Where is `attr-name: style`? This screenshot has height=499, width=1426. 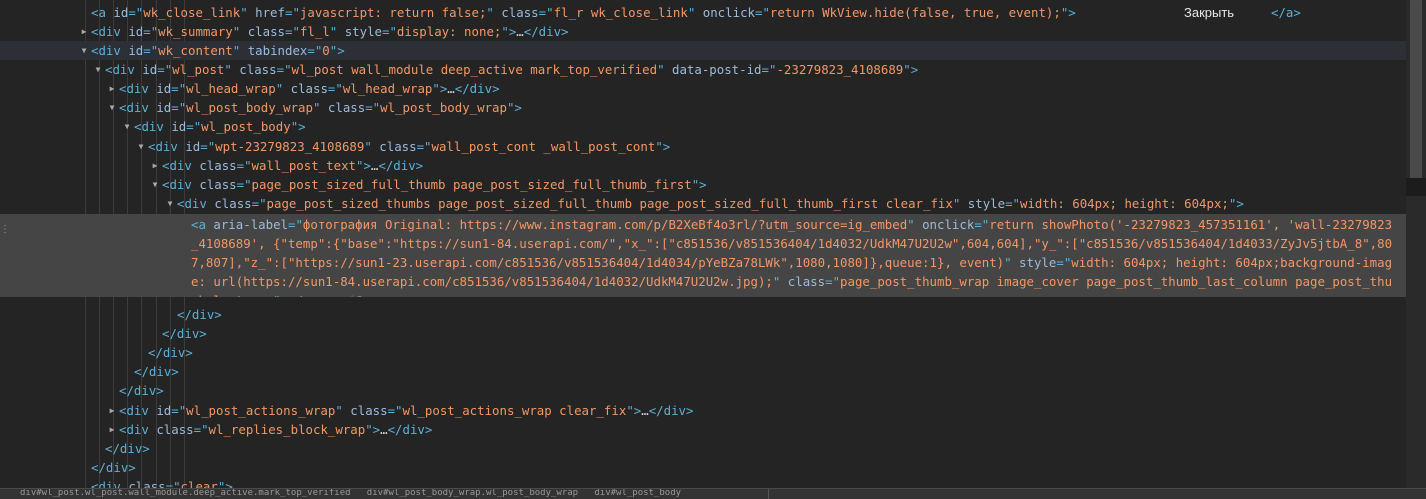
attr-name: style is located at coordinates (1038, 262).